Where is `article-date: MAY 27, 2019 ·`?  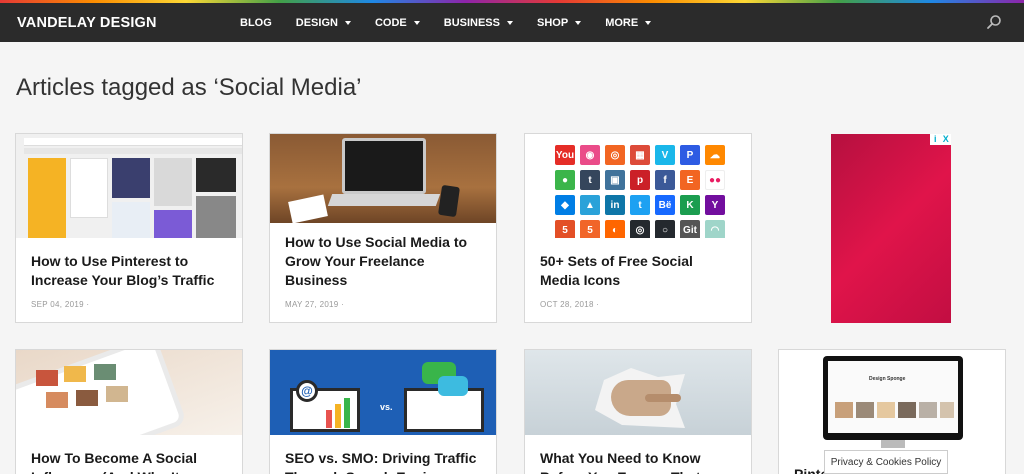
article-date: MAY 27, 2019 · is located at coordinates (315, 304).